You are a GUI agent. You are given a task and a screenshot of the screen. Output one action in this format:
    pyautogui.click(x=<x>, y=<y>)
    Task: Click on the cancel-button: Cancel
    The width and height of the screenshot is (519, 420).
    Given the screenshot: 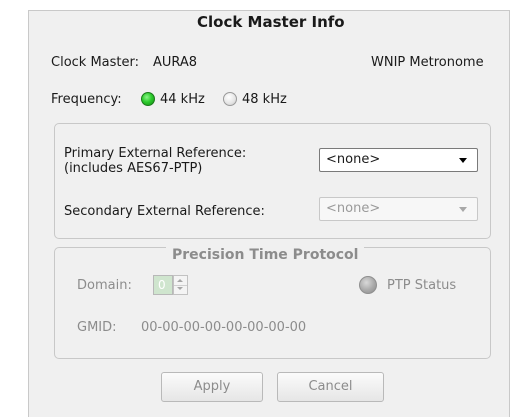 What is the action you would take?
    pyautogui.click(x=330, y=387)
    